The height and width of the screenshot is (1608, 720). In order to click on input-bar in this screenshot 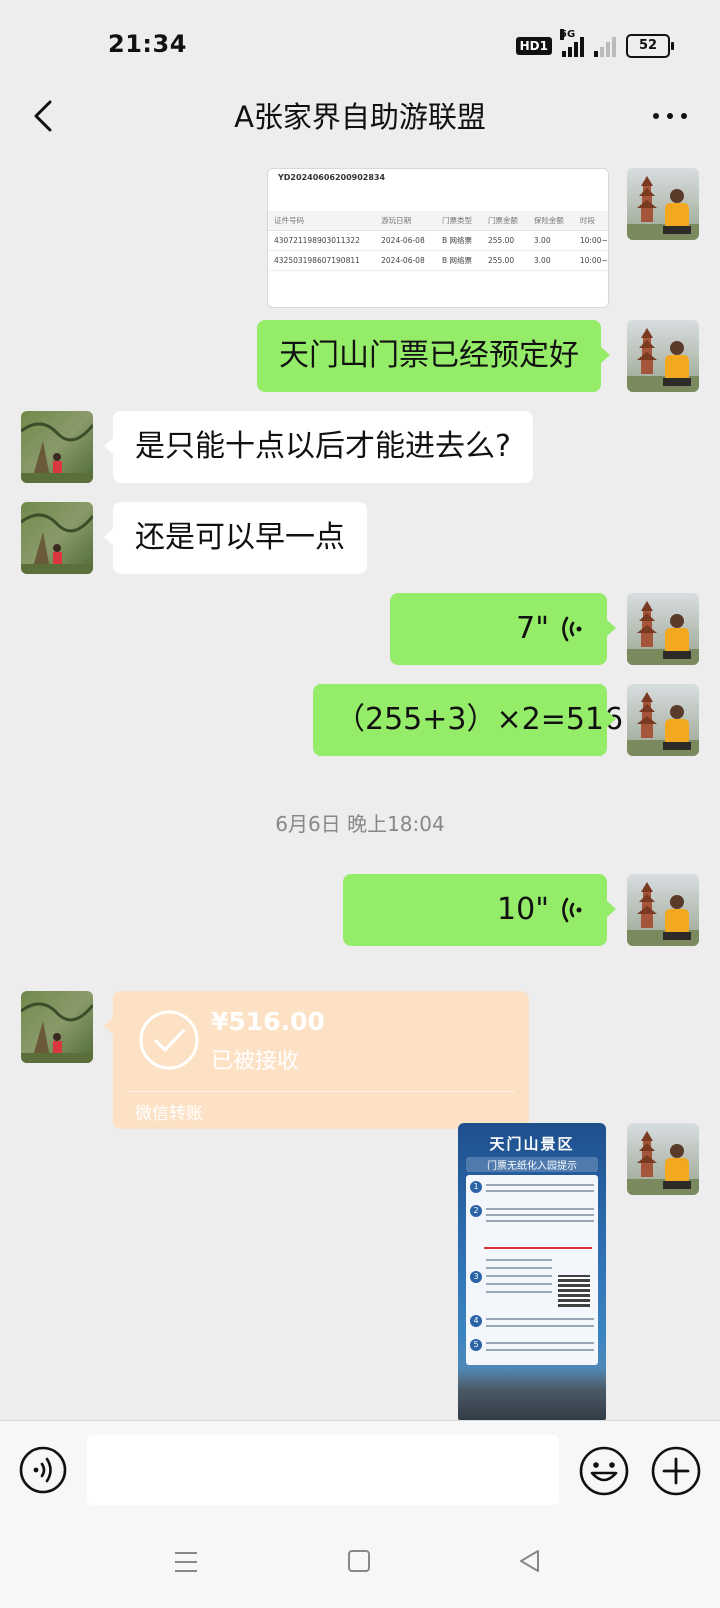, I will do `click(360, 1470)`.